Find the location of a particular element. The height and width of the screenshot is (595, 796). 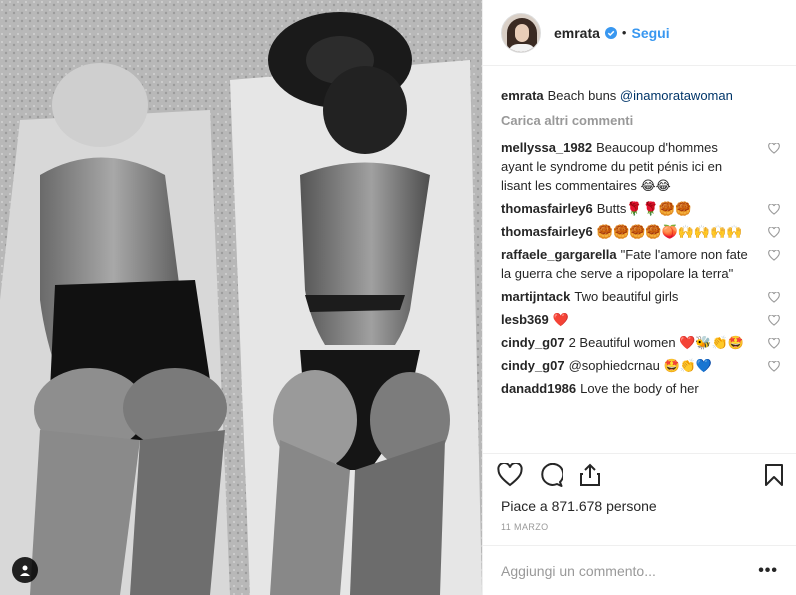

comment-row: martijntack Two beautiful girls is located at coordinates (640, 296).